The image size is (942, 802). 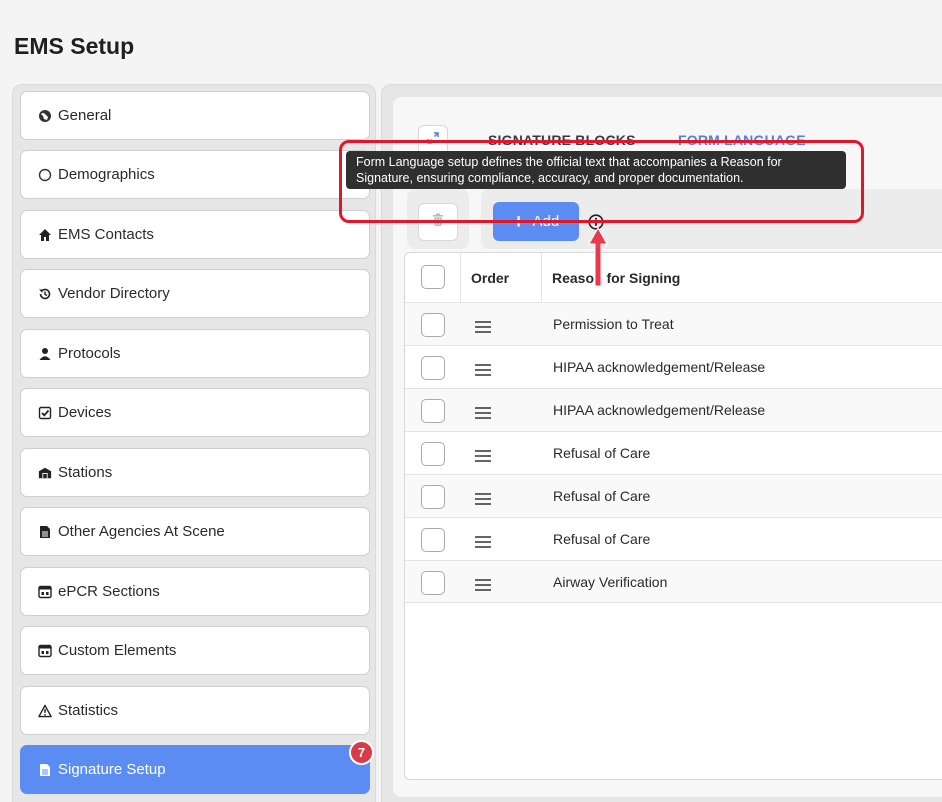 What do you see at coordinates (45, 473) in the screenshot?
I see `station-icon` at bounding box center [45, 473].